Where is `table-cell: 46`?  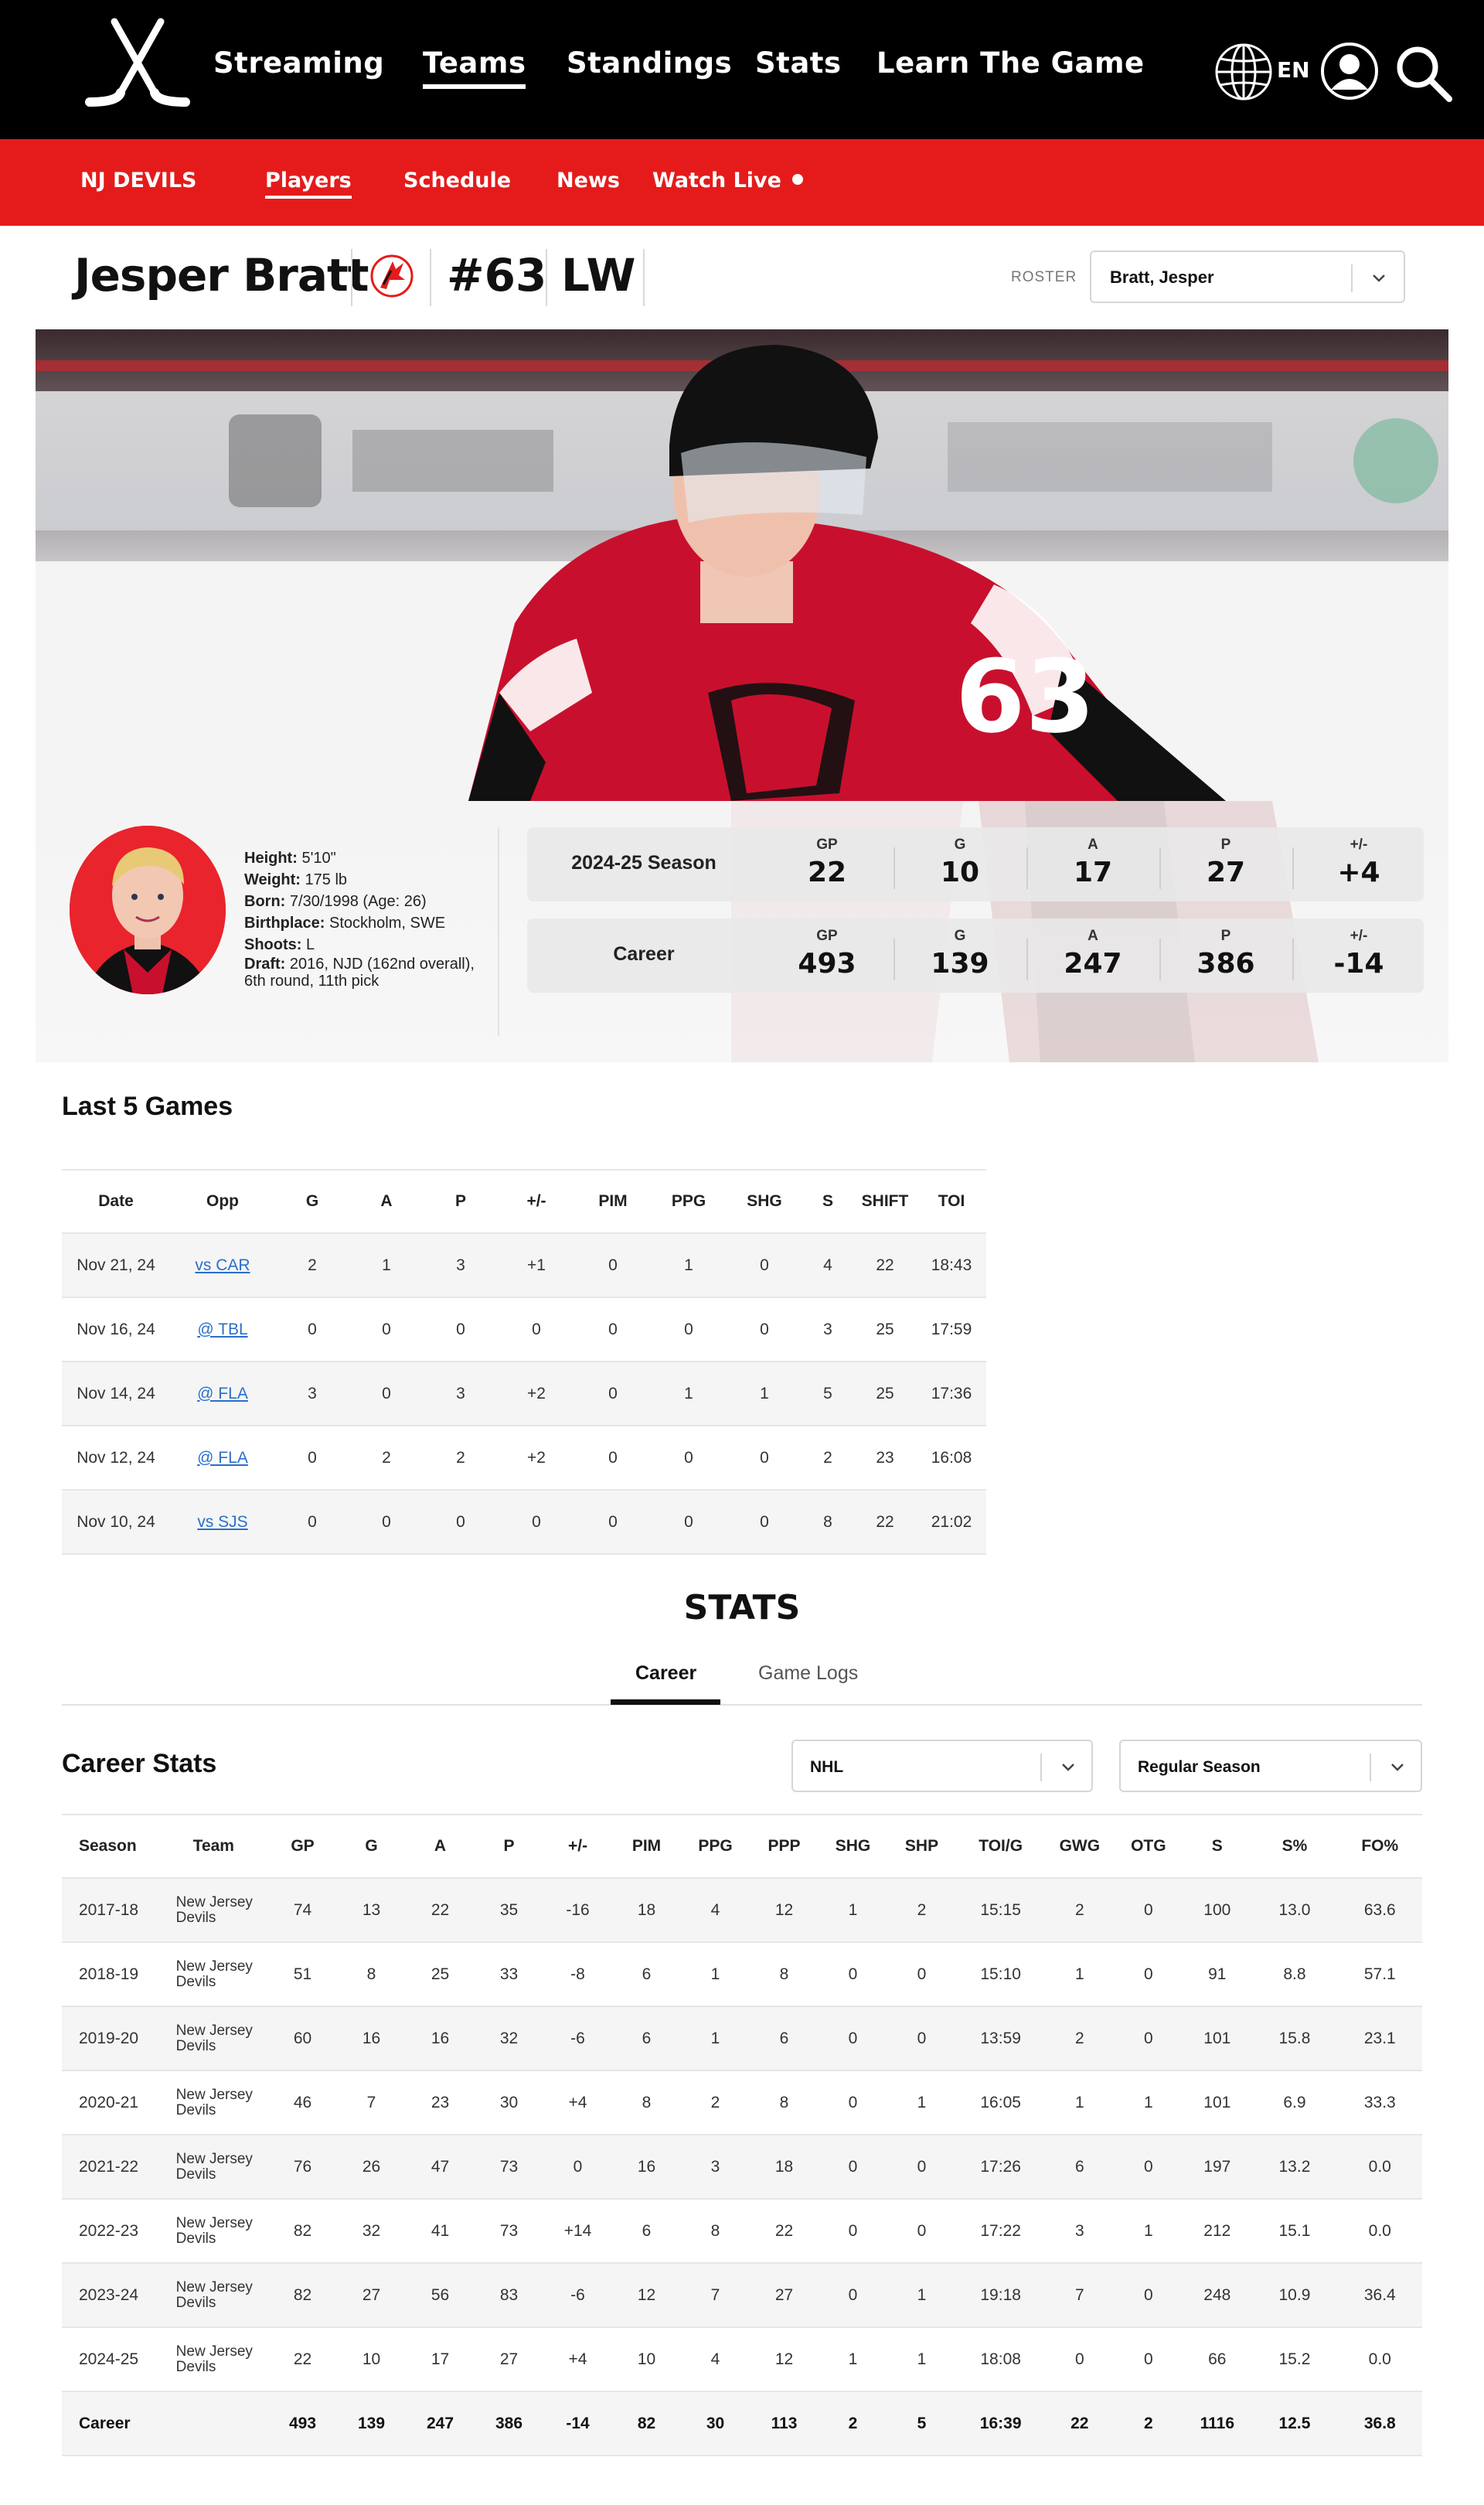
table-cell: 46 is located at coordinates (303, 2102).